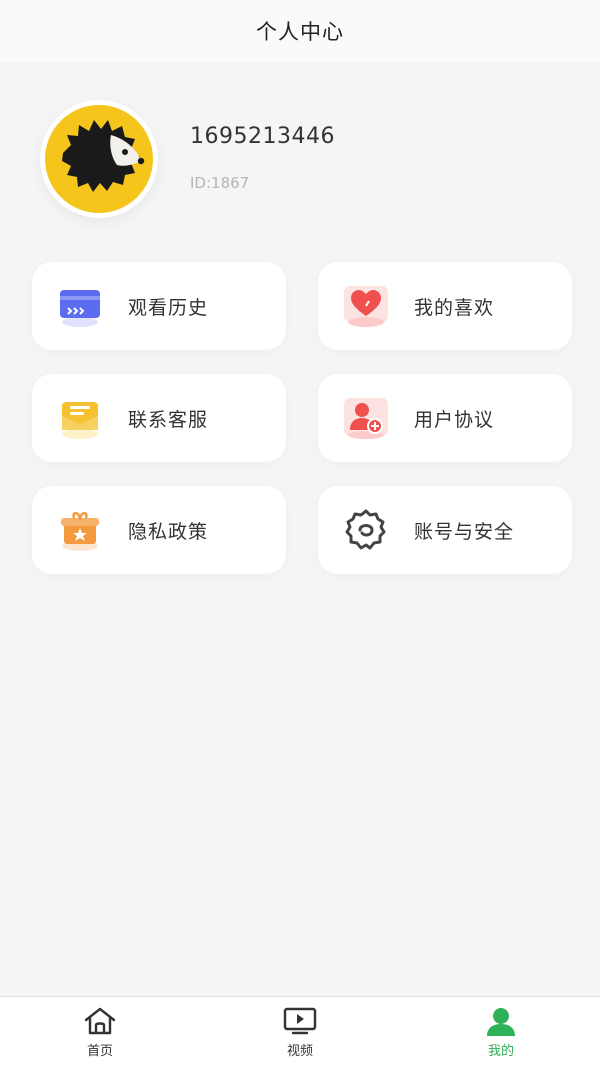  Describe the element at coordinates (464, 531) in the screenshot. I see `account-security-label: 账号与安全` at that location.